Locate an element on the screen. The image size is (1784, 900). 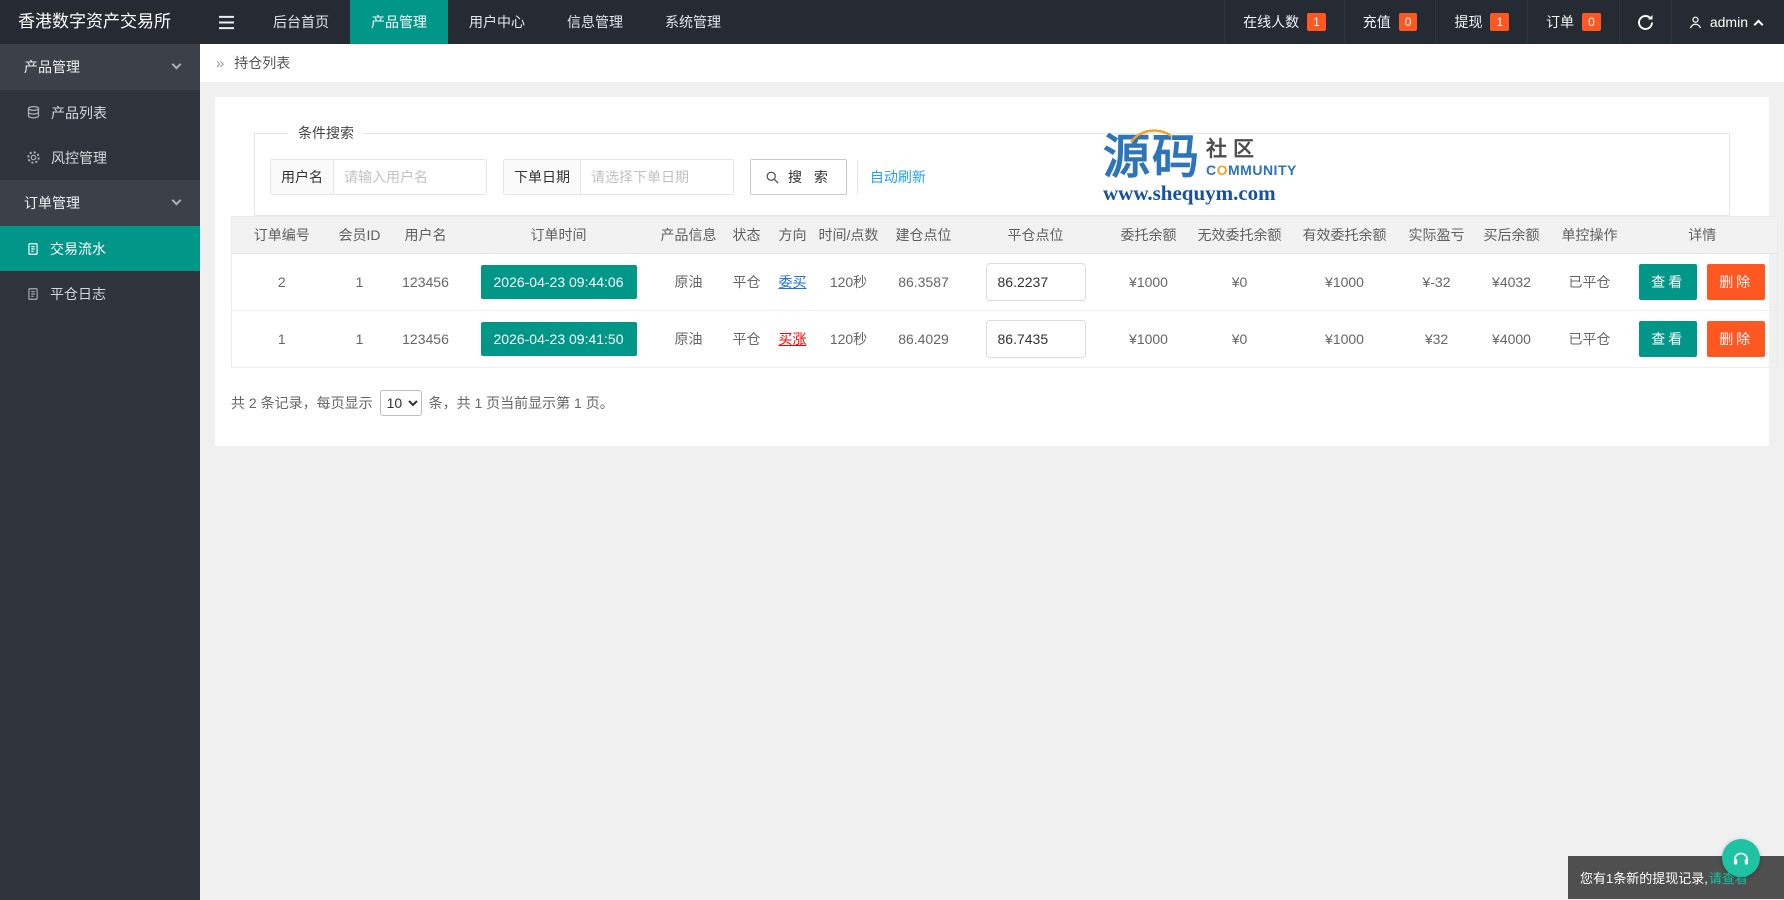
document-icon is located at coordinates (33, 248).